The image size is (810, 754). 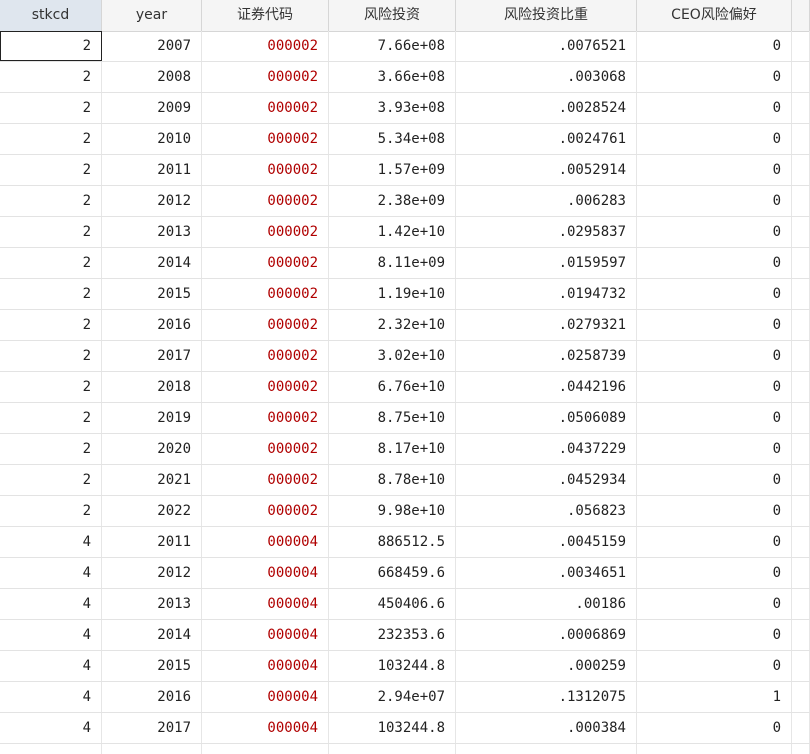 What do you see at coordinates (265, 15) in the screenshot?
I see `column-header-security-code: 证券代码` at bounding box center [265, 15].